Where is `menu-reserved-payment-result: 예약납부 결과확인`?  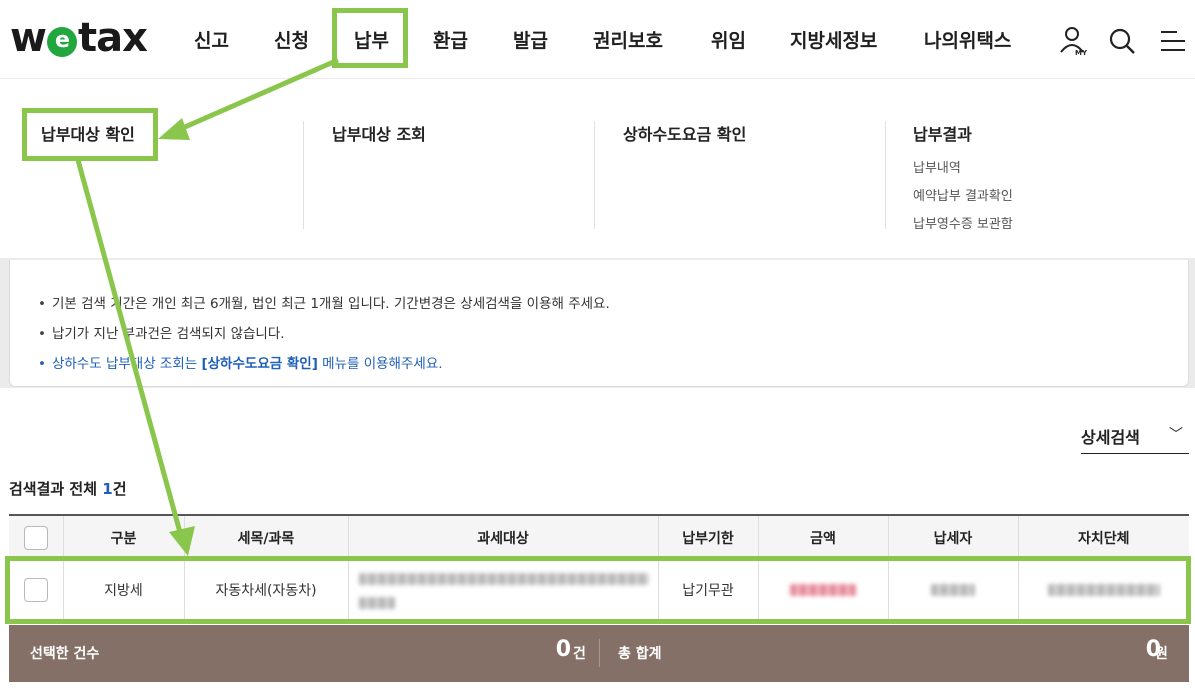
menu-reserved-payment-result: 예약납부 결과확인 is located at coordinates (963, 194).